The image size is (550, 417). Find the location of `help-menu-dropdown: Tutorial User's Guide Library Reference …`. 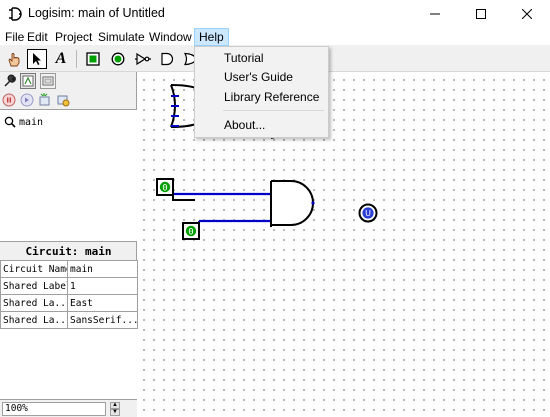

help-menu-dropdown: Tutorial User's Guide Library Reference … is located at coordinates (261, 92).